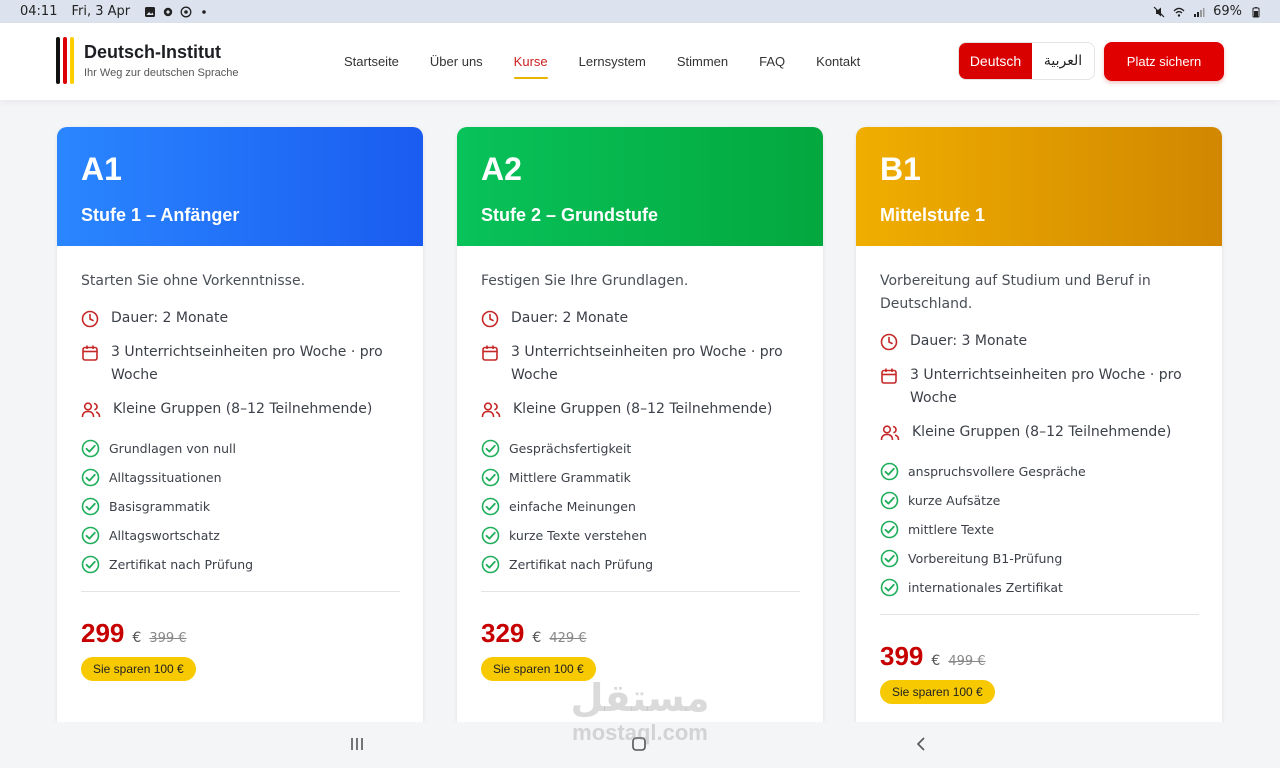 The width and height of the screenshot is (1280, 768). Describe the element at coordinates (456, 61) in the screenshot. I see `nav-ueber-uns: Über uns` at that location.